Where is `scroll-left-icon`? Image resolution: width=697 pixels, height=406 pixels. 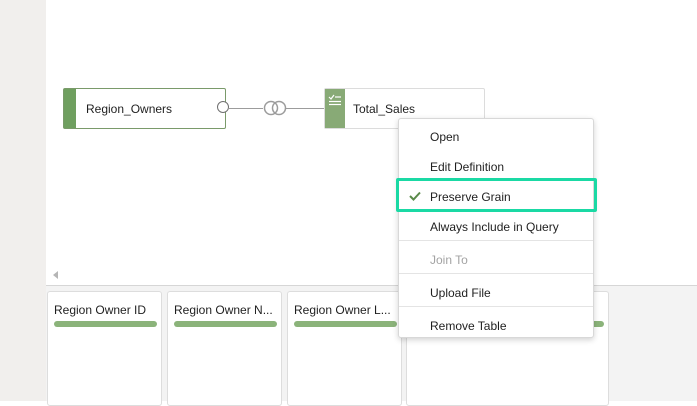 scroll-left-icon is located at coordinates (55, 275).